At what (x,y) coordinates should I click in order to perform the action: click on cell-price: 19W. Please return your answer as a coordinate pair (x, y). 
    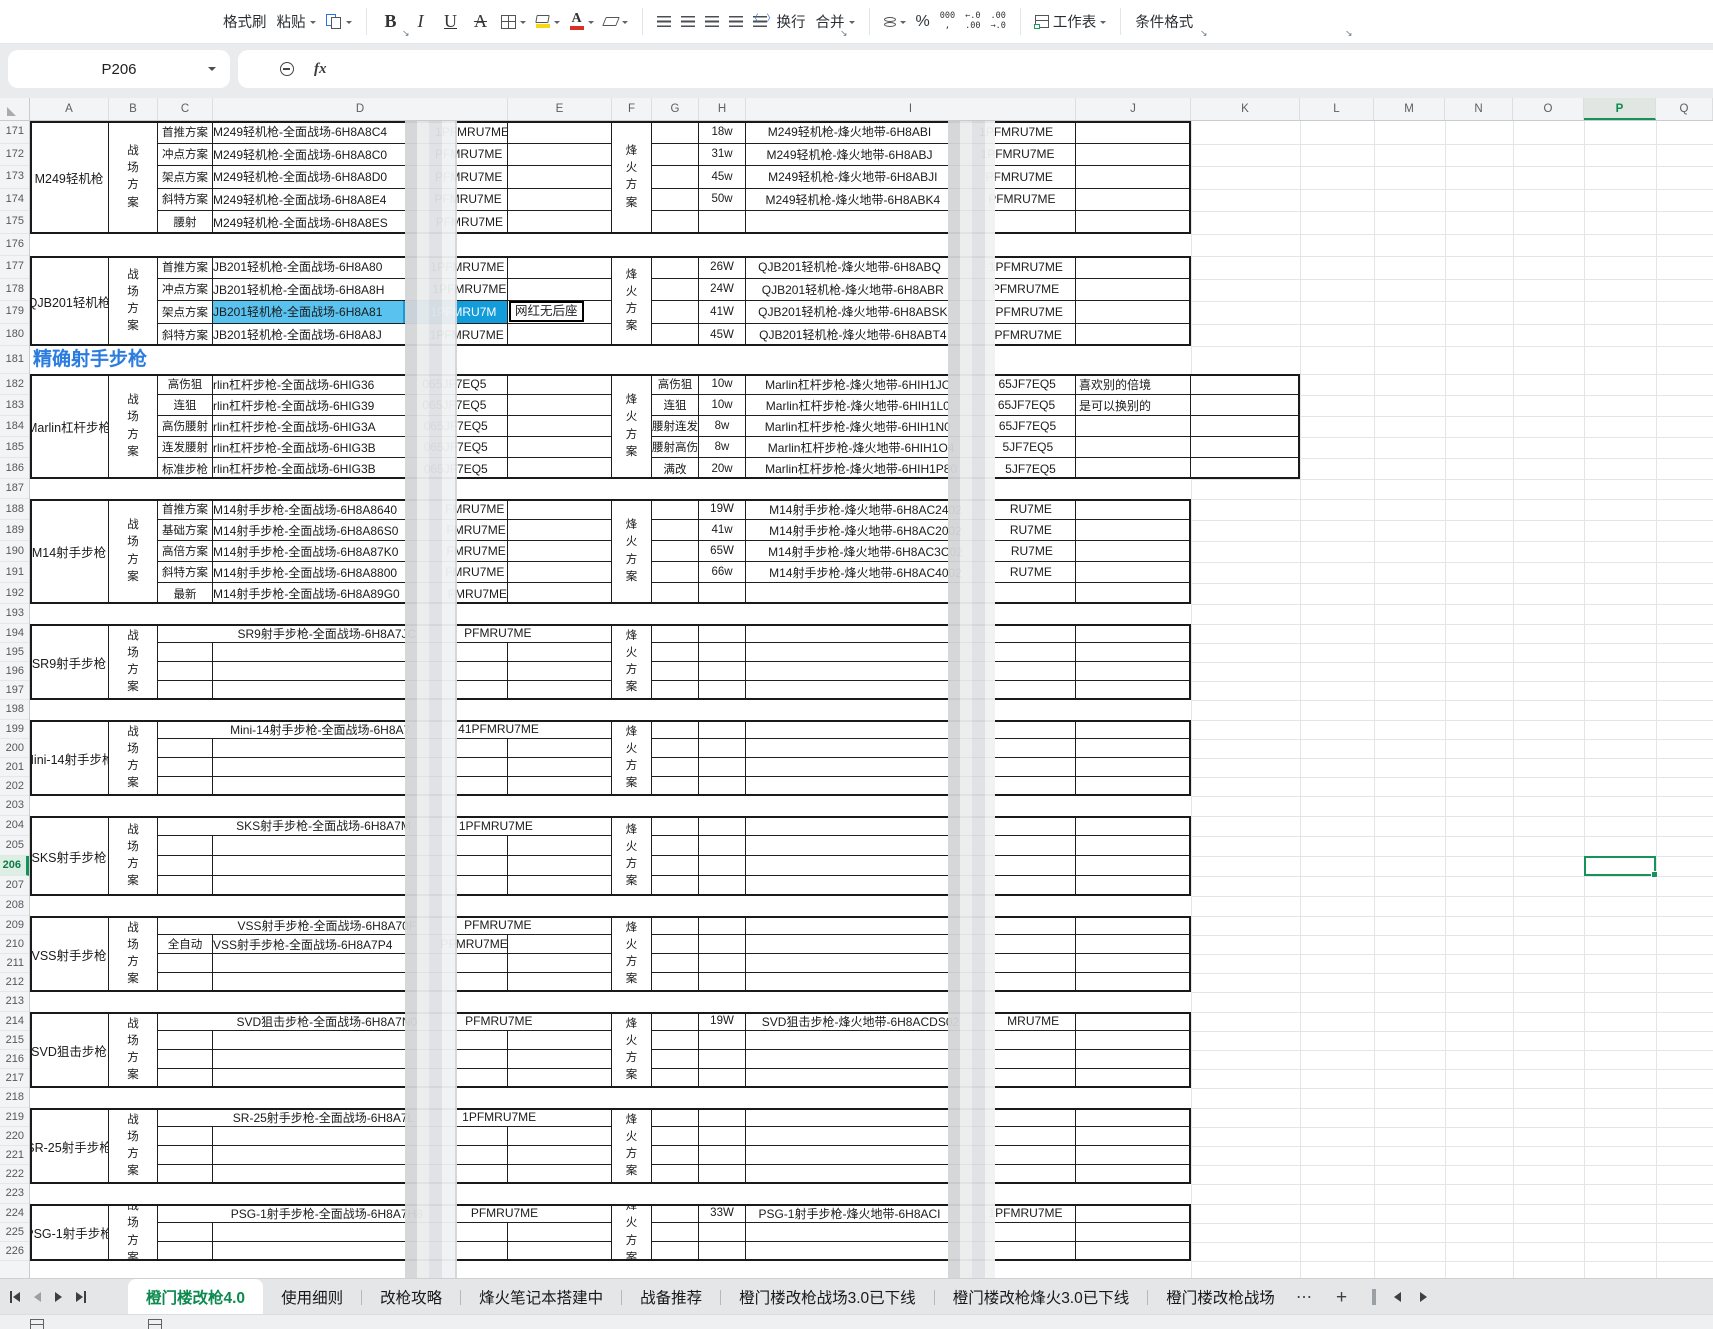
    Looking at the image, I should click on (722, 1021).